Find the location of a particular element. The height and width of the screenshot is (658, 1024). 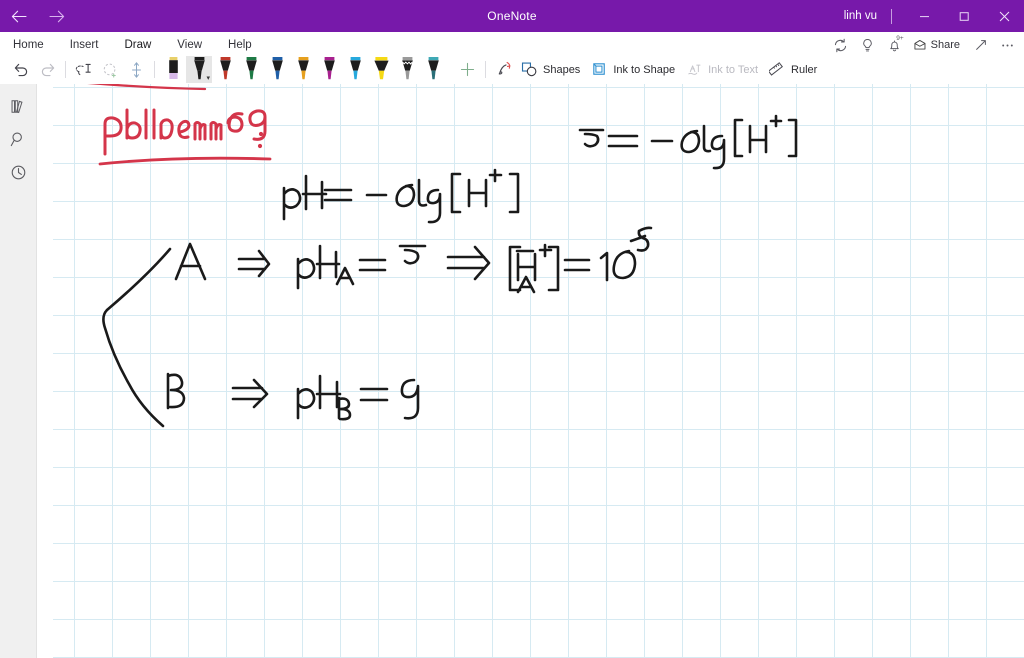

add-pen-button is located at coordinates (467, 70).